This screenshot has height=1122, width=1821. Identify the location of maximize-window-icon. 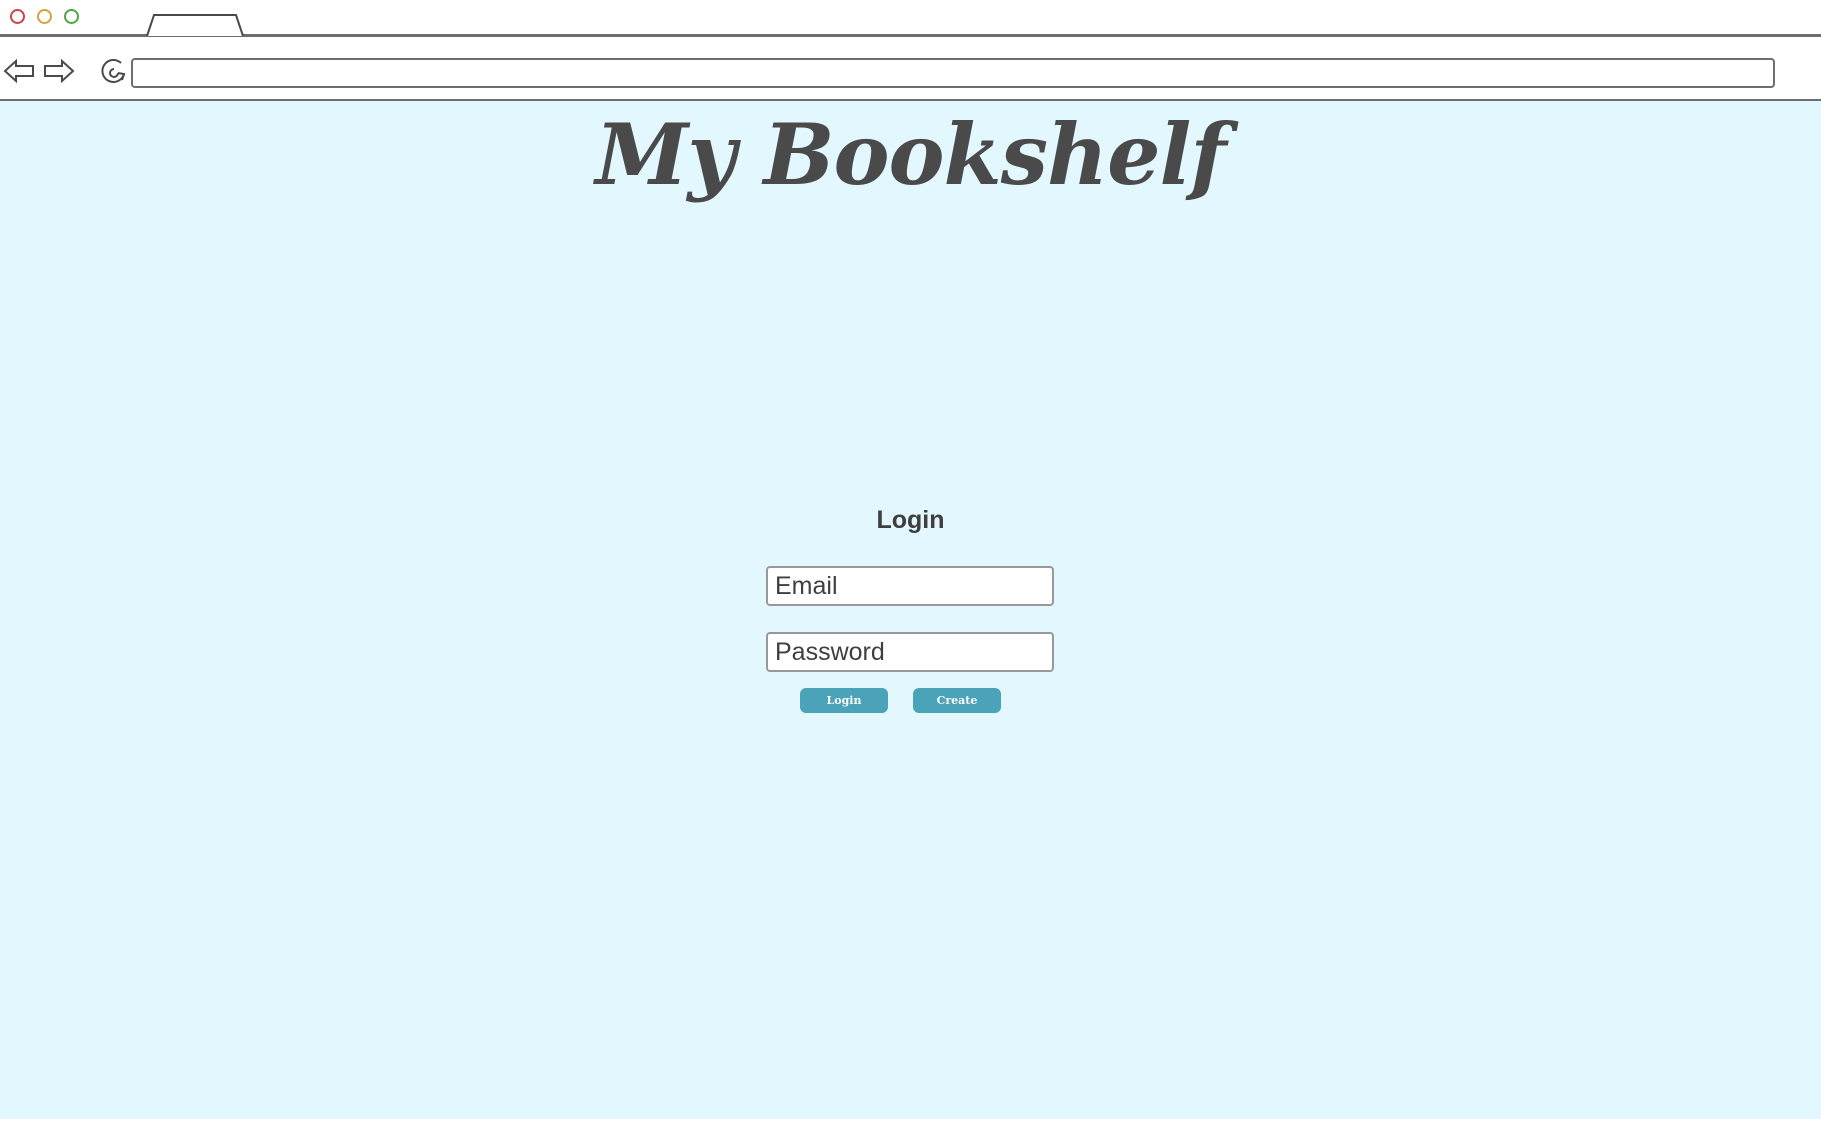
(71, 16).